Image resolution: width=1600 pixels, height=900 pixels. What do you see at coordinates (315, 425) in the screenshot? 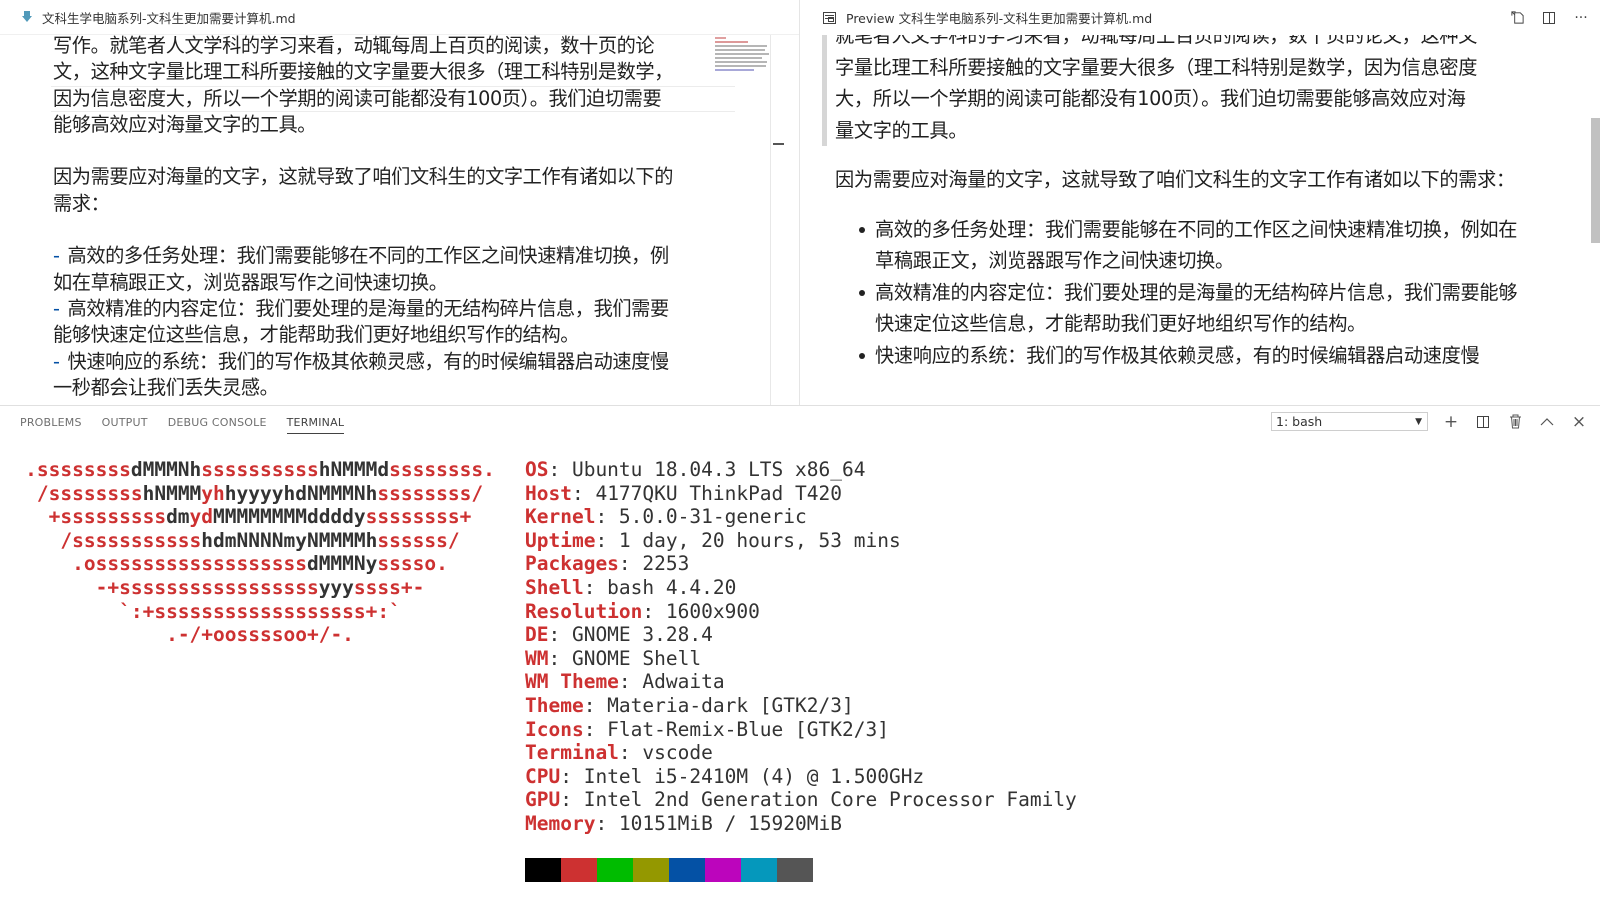
I see `tab-terminal: TERMINAL` at bounding box center [315, 425].